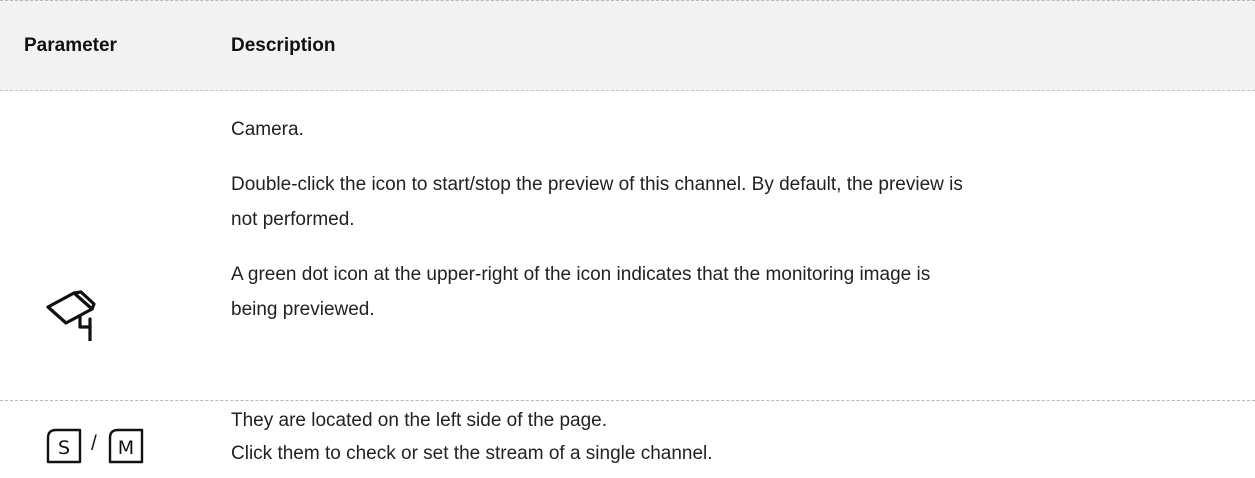 Image resolution: width=1255 pixels, height=478 pixels. I want to click on s-stream-icon: S, so click(64, 446).